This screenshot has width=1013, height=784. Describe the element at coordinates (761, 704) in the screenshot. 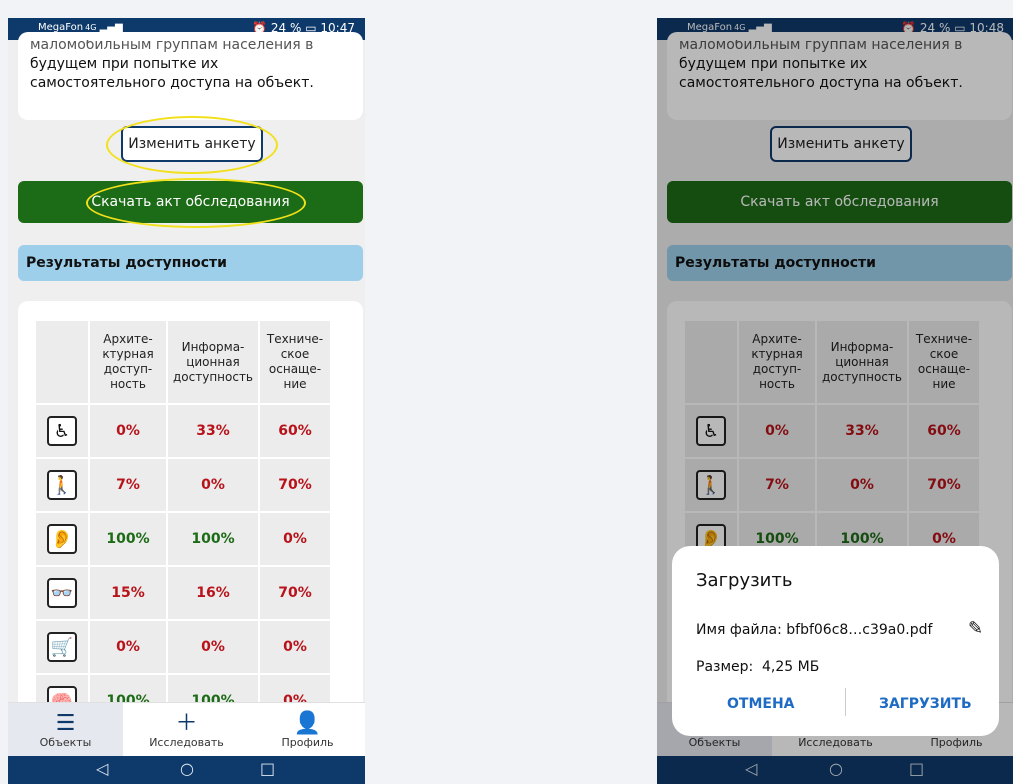

I see `cancel-button: ОТМЕНА` at that location.